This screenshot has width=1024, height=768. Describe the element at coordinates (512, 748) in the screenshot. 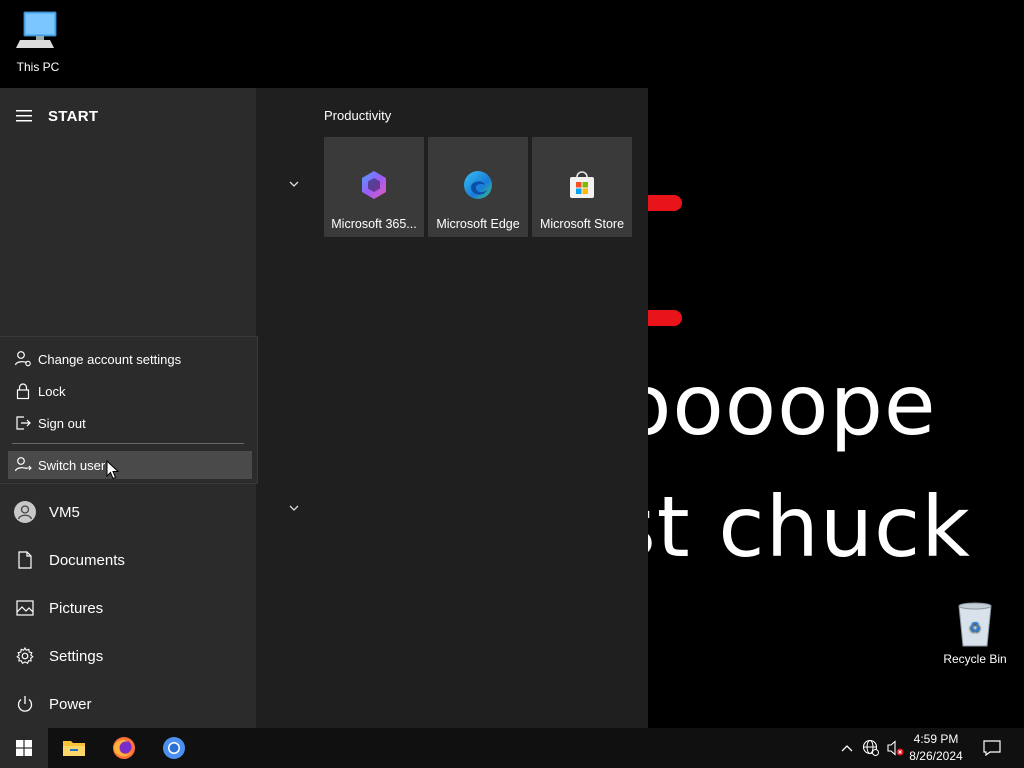

I see `taskbar: 4:59 PM 8/26/2024` at that location.